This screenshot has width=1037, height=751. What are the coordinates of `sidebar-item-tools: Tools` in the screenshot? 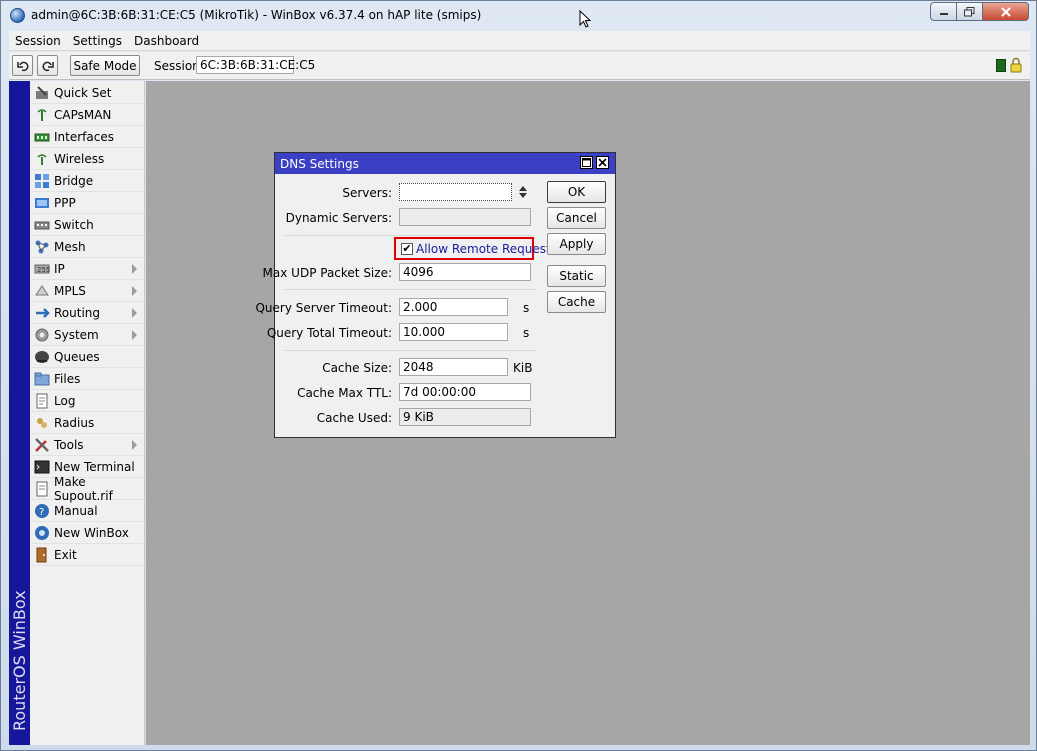 It's located at (87, 445).